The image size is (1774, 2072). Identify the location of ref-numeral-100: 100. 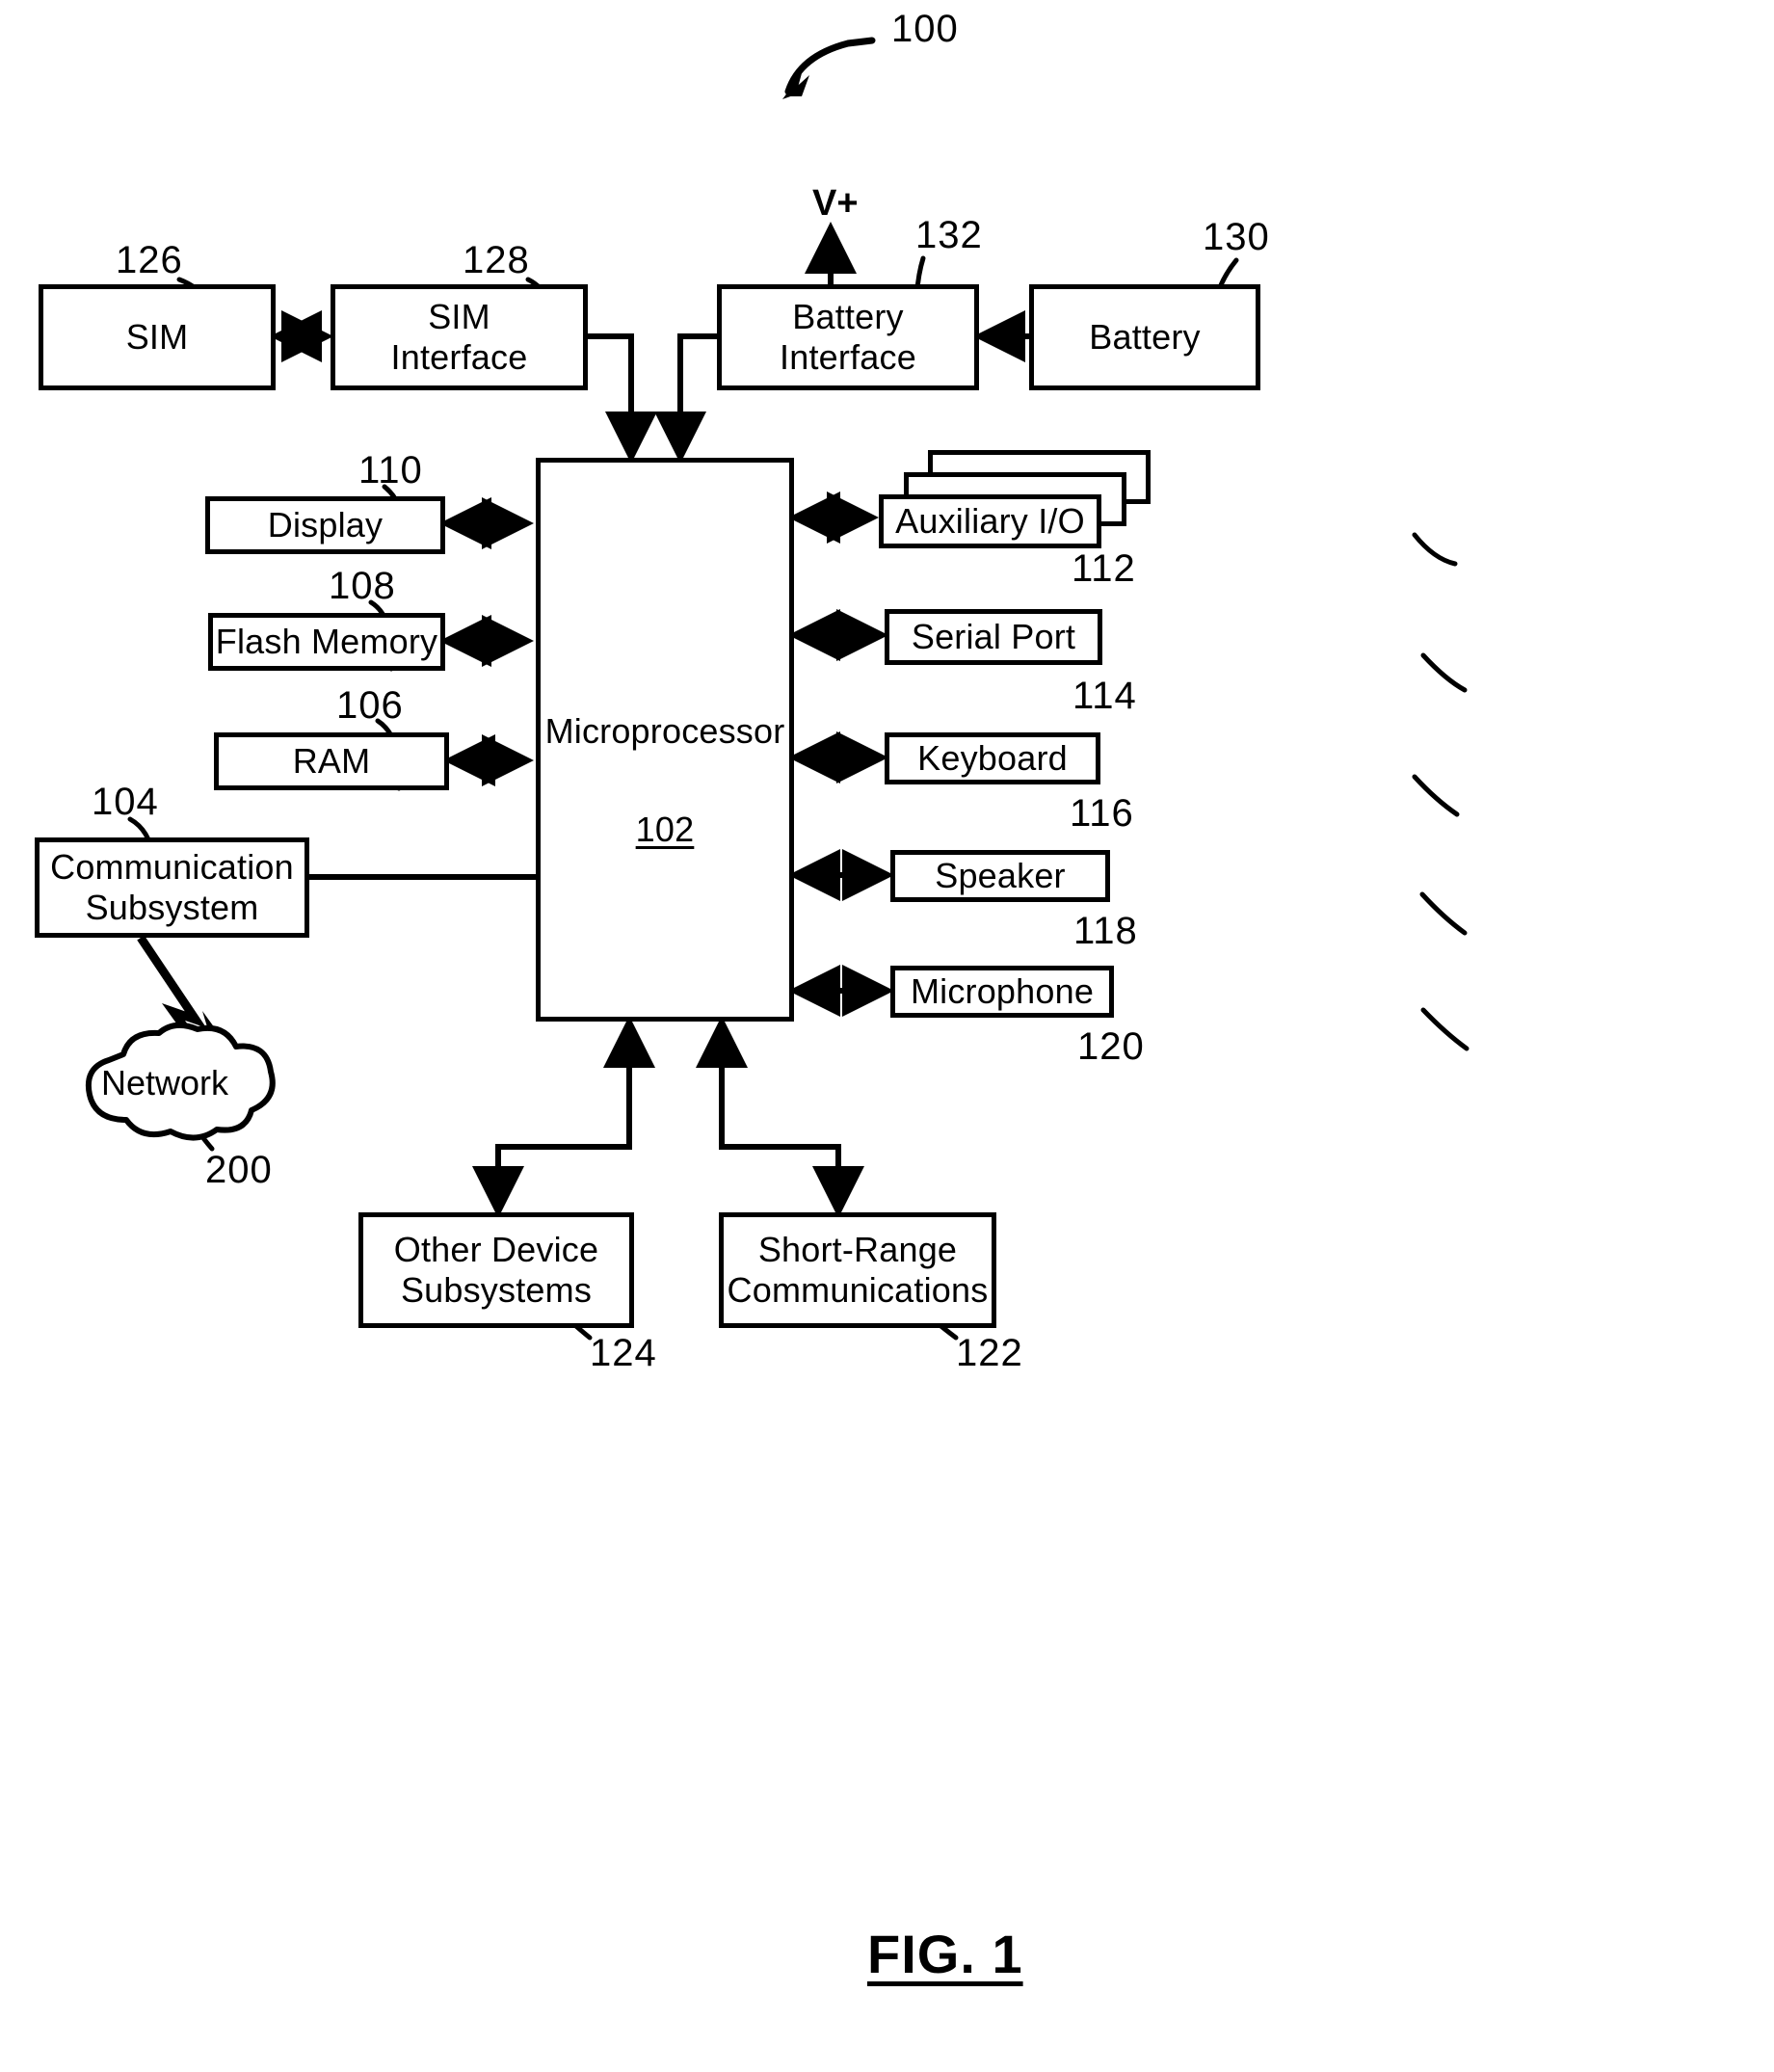
(925, 29).